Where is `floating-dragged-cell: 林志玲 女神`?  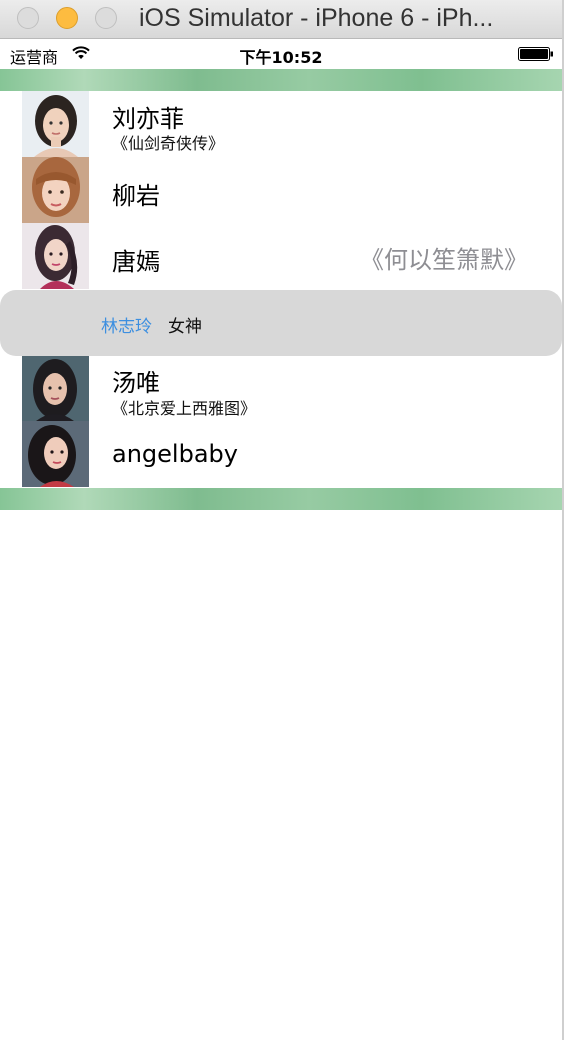 floating-dragged-cell: 林志玲 女神 is located at coordinates (281, 323).